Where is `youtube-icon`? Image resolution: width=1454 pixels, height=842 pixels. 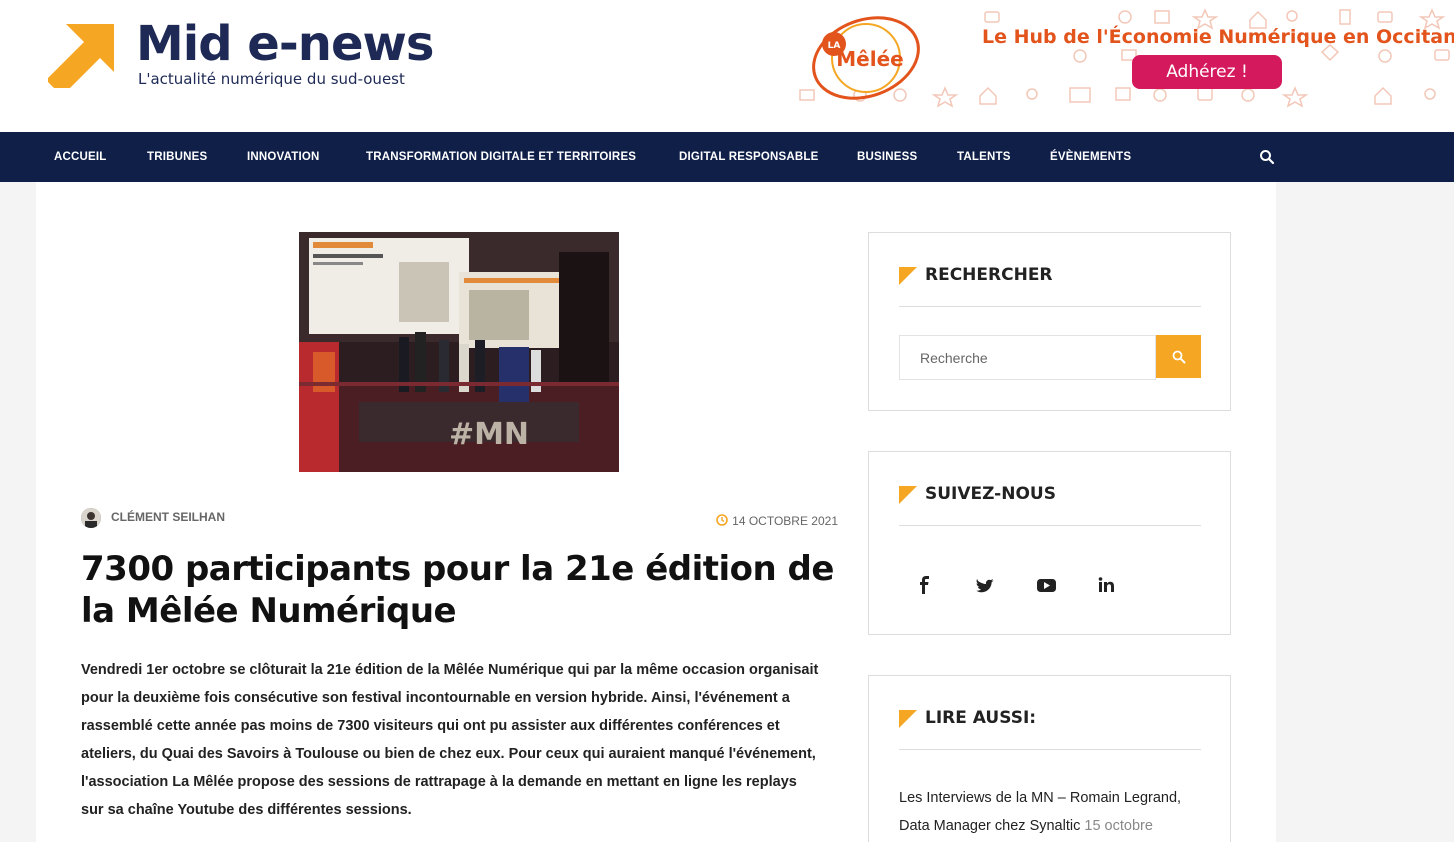 youtube-icon is located at coordinates (1046, 585).